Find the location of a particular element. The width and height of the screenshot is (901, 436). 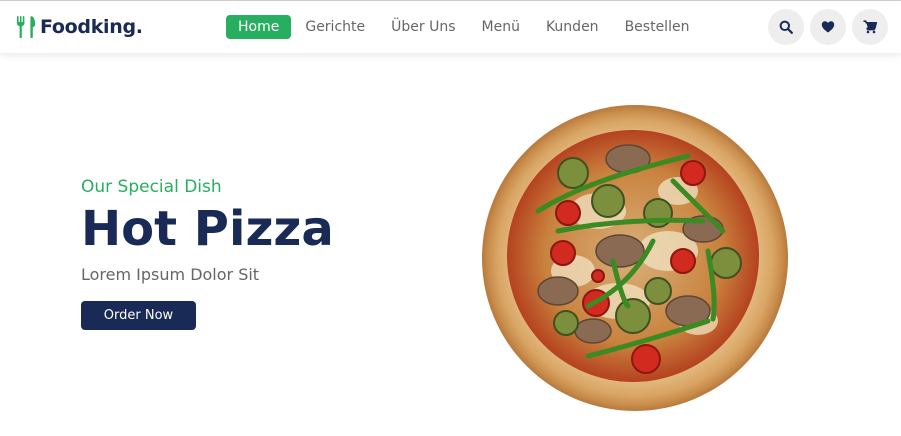

brand-name: Foodking. is located at coordinates (91, 27).